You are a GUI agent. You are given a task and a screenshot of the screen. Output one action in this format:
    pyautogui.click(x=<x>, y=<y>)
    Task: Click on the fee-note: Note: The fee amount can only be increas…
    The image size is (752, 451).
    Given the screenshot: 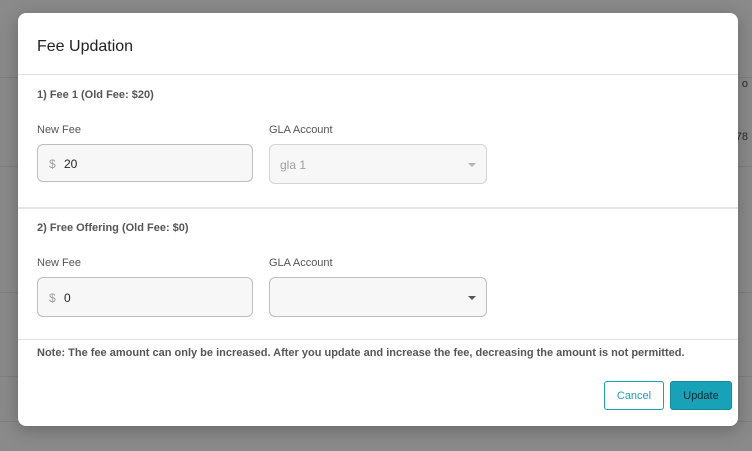 What is the action you would take?
    pyautogui.click(x=361, y=353)
    